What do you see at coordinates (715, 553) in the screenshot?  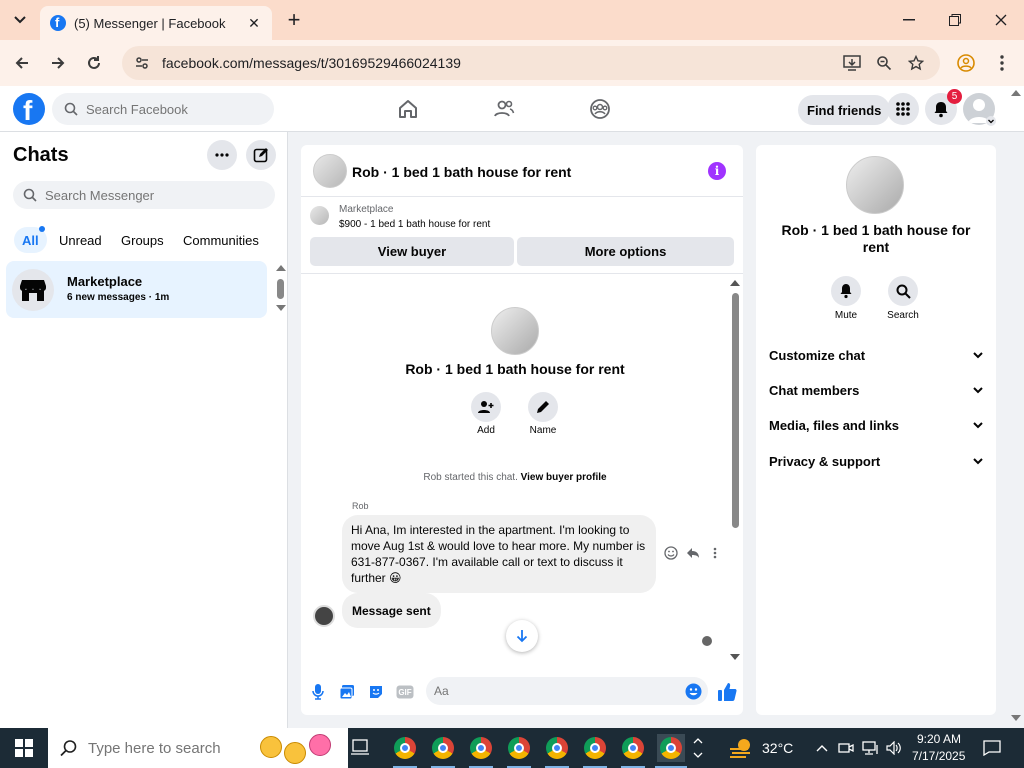 I see `message-more-button` at bounding box center [715, 553].